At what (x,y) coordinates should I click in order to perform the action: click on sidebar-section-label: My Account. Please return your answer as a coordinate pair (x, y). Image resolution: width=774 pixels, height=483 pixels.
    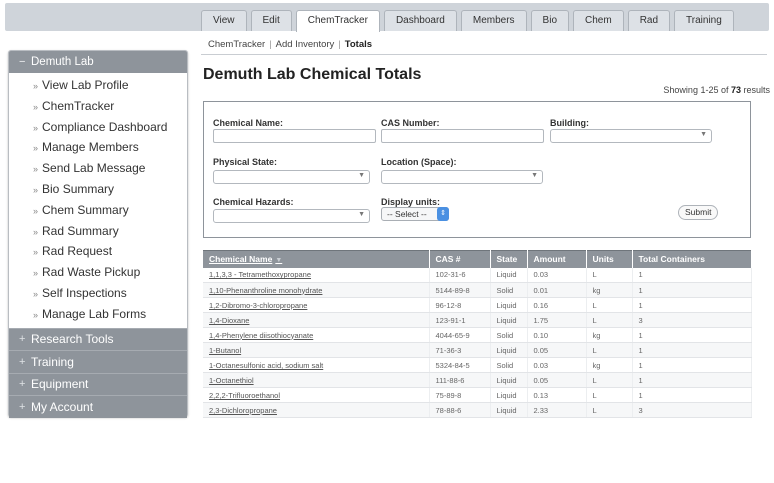
    Looking at the image, I should click on (62, 406).